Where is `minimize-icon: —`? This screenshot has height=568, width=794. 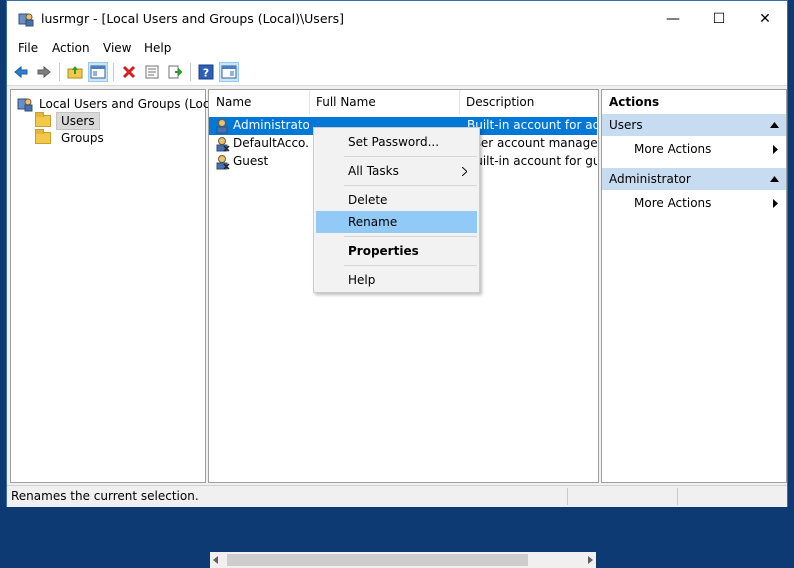 minimize-icon: — is located at coordinates (673, 19).